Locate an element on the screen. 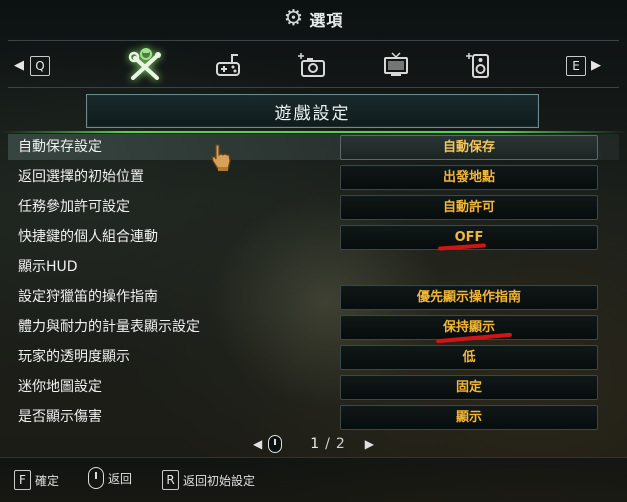 This screenshot has height=502, width=627. hint-confirm: F 確定 is located at coordinates (36, 480).